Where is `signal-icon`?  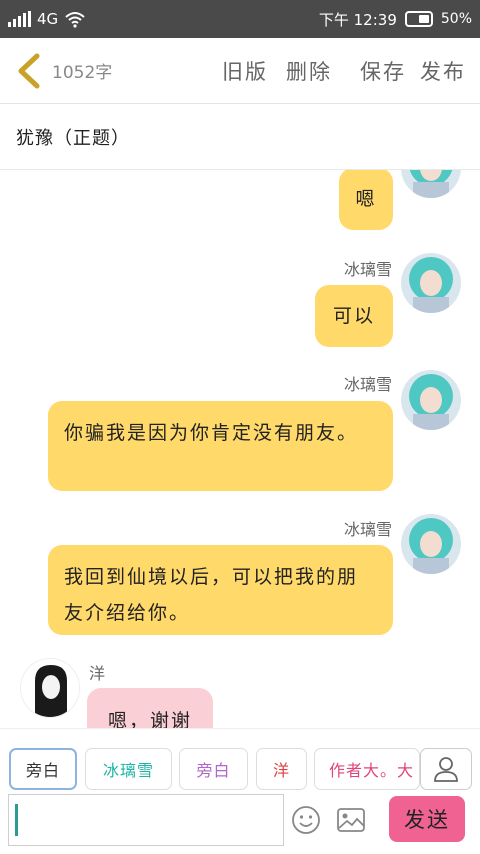
signal-icon is located at coordinates (19, 19).